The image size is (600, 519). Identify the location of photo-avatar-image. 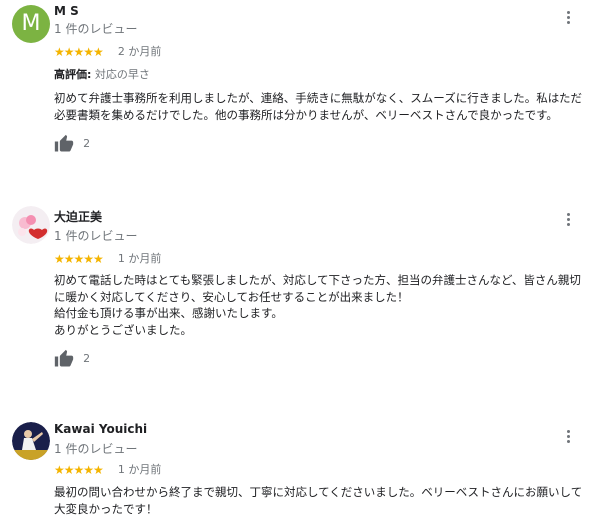
(31, 441).